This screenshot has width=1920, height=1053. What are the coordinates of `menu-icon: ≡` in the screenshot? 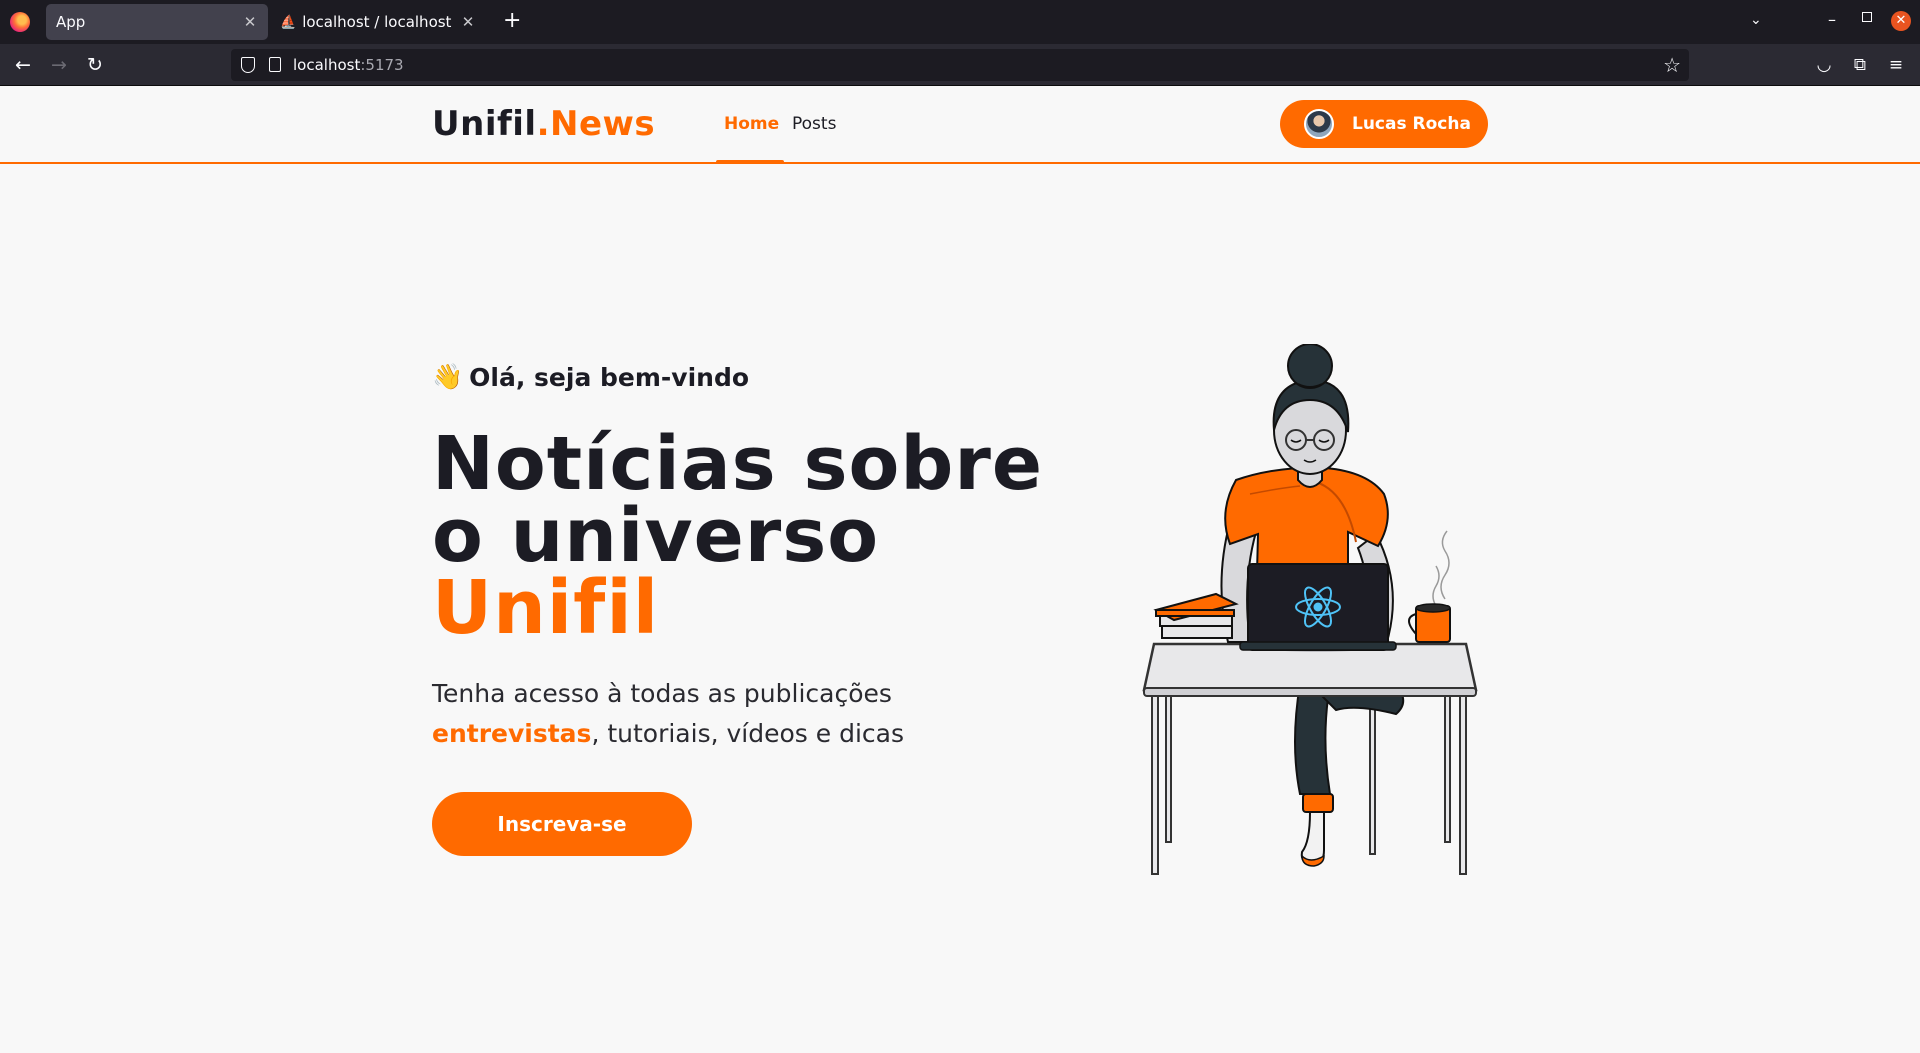 It's located at (1896, 65).